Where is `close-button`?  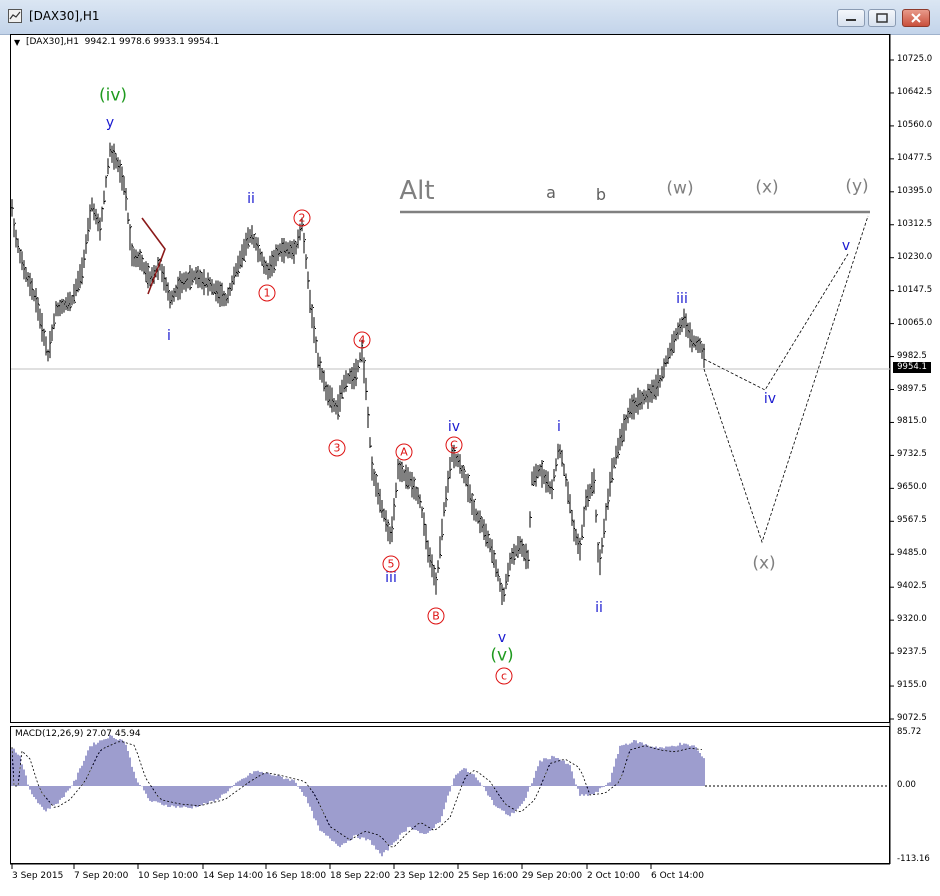 close-button is located at coordinates (916, 18).